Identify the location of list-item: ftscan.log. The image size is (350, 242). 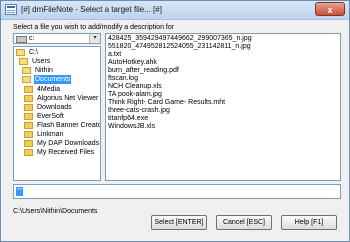
(123, 79).